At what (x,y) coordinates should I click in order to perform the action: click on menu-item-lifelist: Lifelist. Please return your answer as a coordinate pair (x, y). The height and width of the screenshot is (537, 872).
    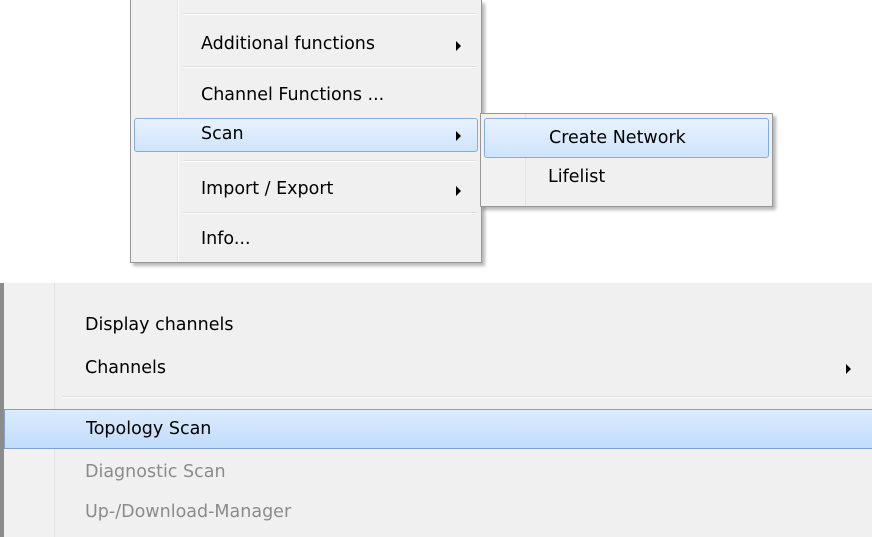
    Looking at the image, I should click on (626, 181).